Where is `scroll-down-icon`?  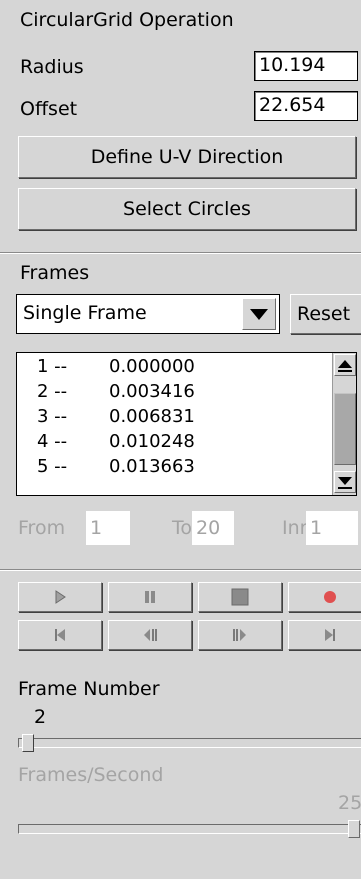
scroll-down-icon is located at coordinates (345, 482).